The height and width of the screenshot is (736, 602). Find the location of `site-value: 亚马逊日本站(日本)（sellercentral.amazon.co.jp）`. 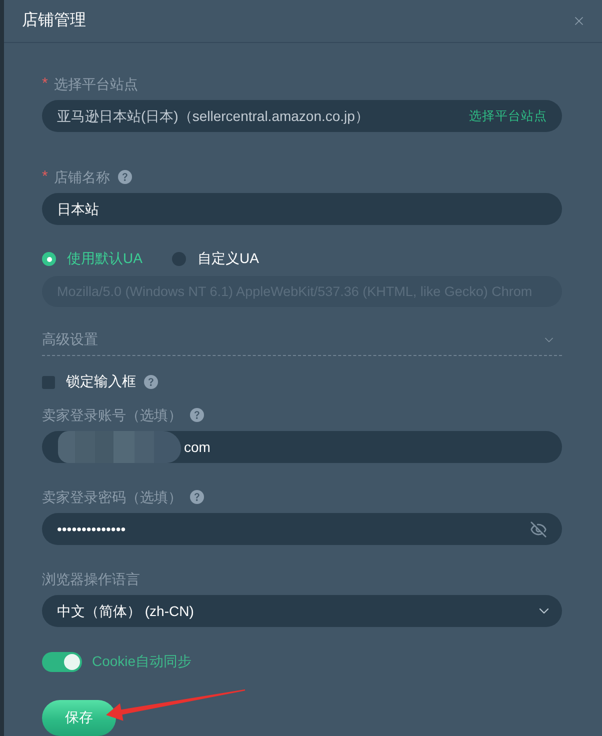

site-value: 亚马逊日本站(日本)（sellercentral.amazon.co.jp） is located at coordinates (213, 116).